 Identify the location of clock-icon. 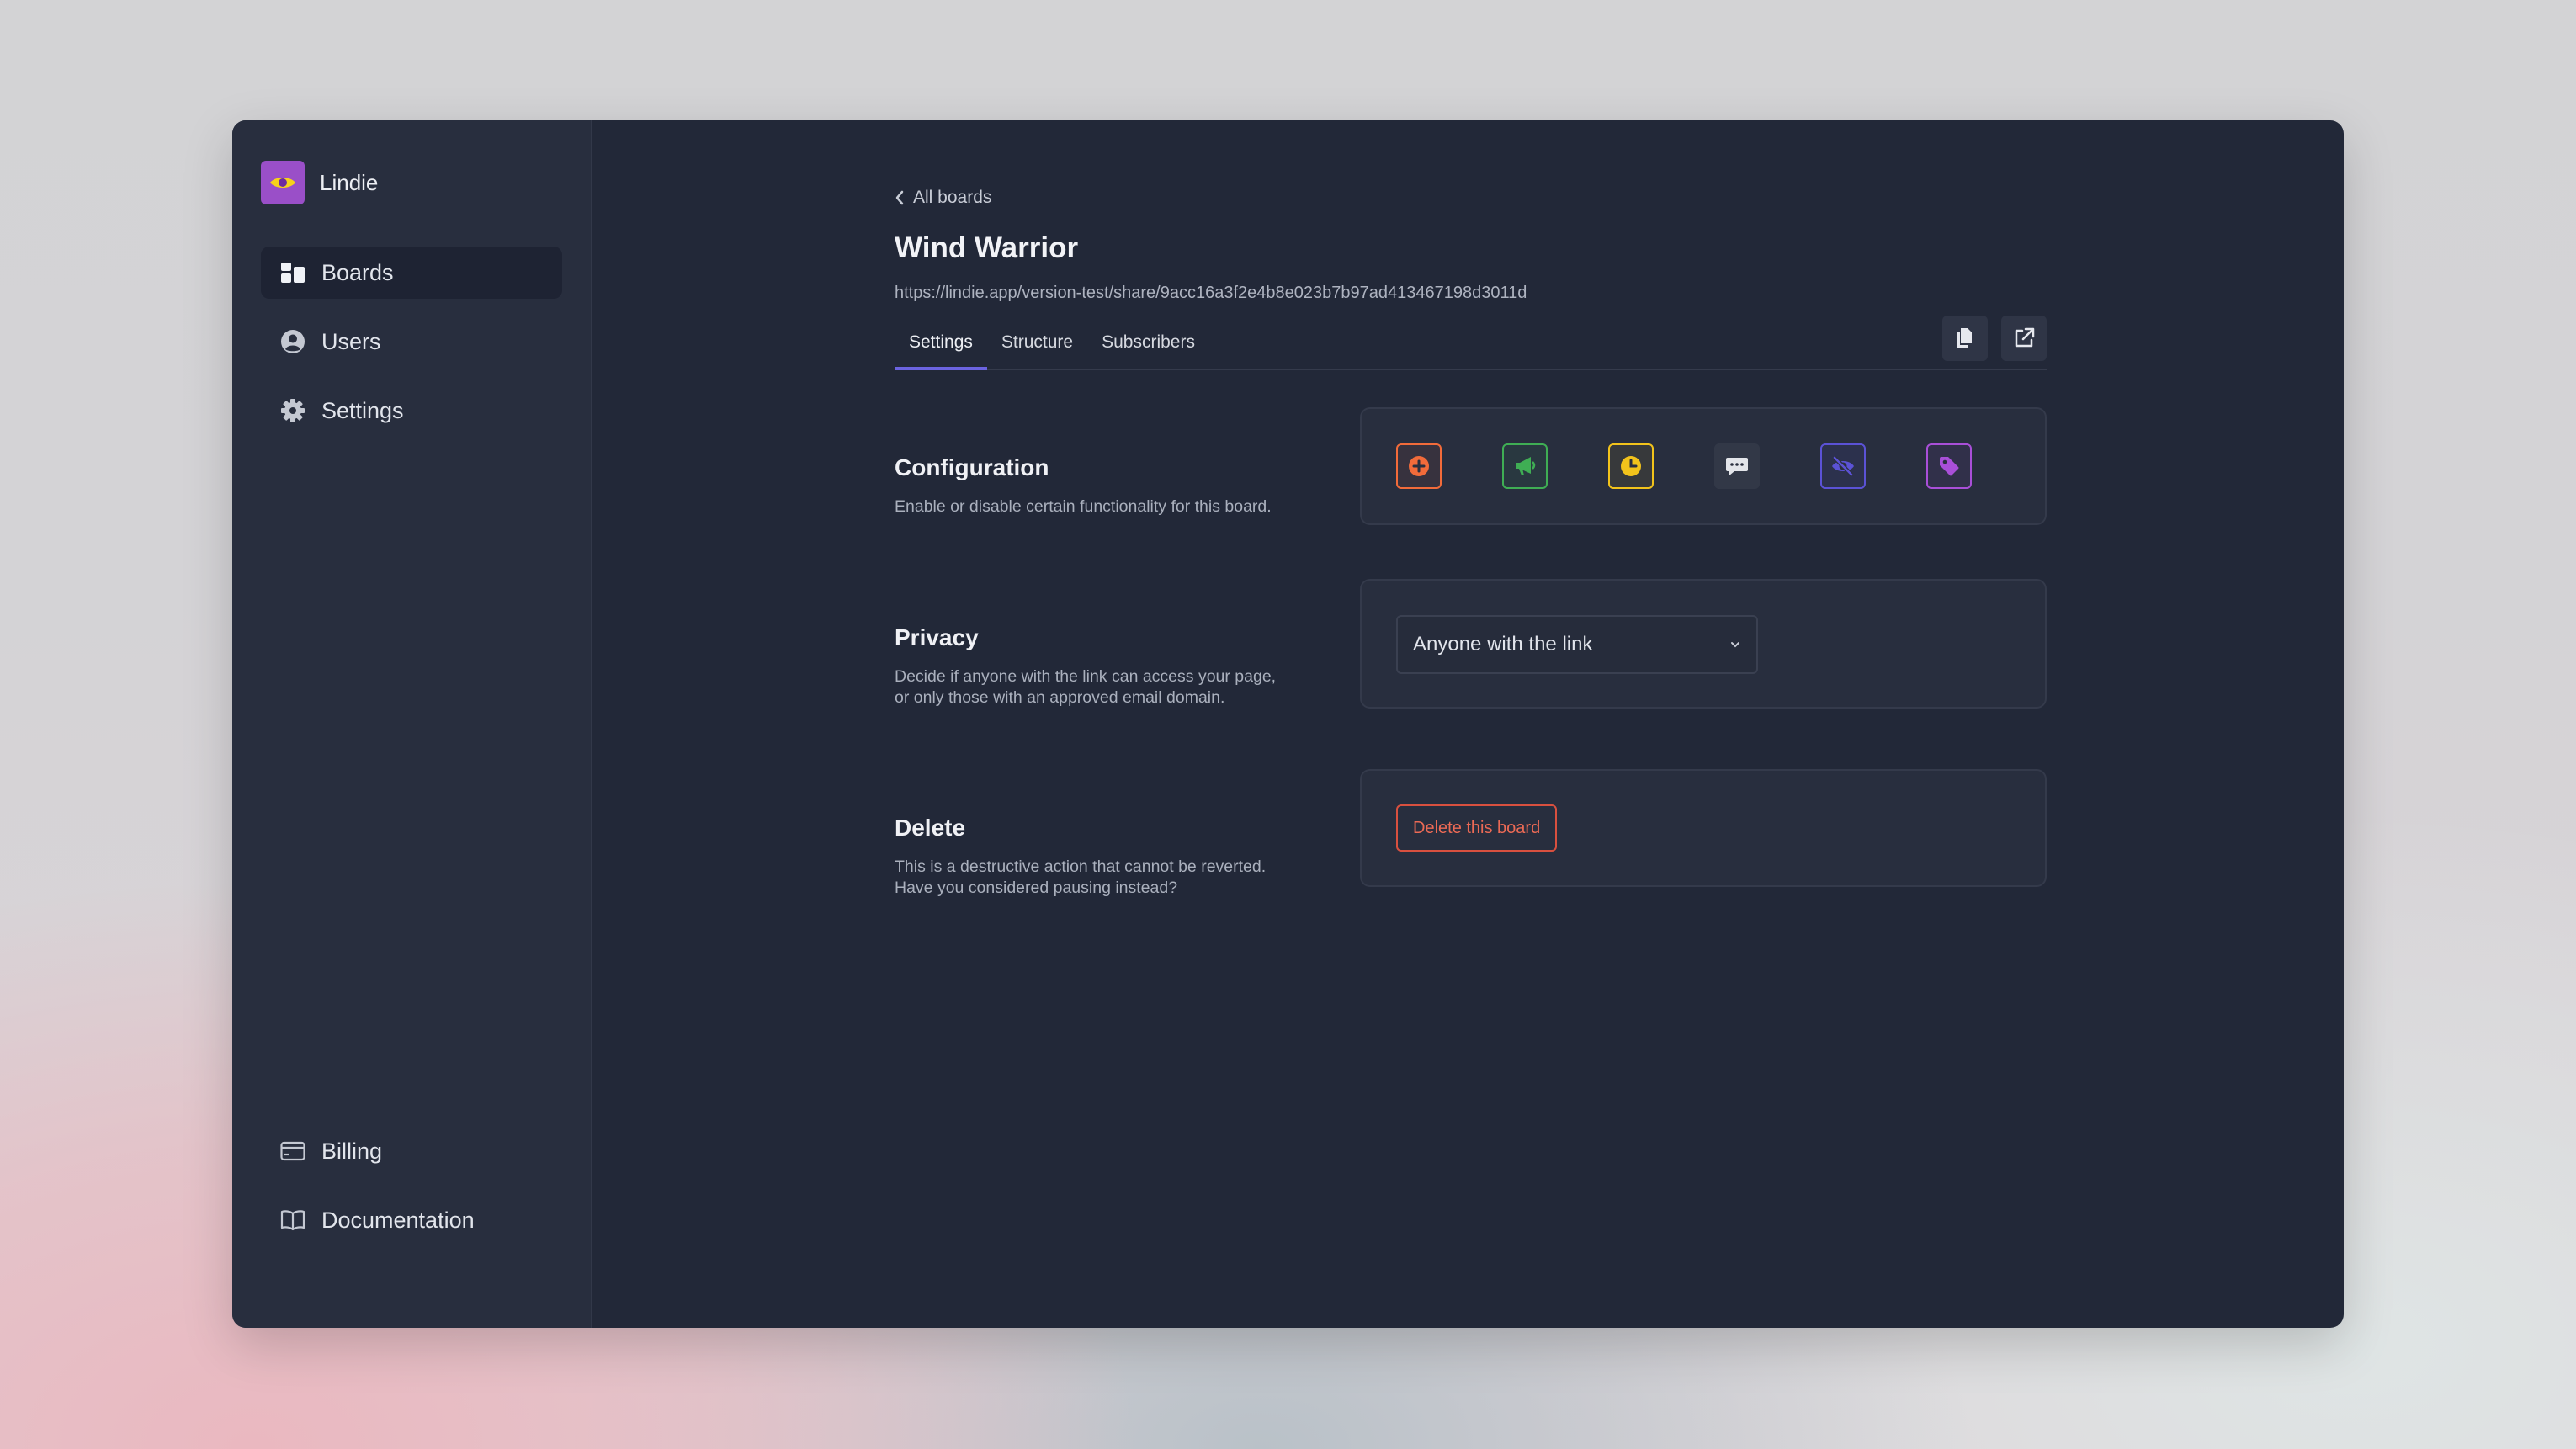
(1631, 466).